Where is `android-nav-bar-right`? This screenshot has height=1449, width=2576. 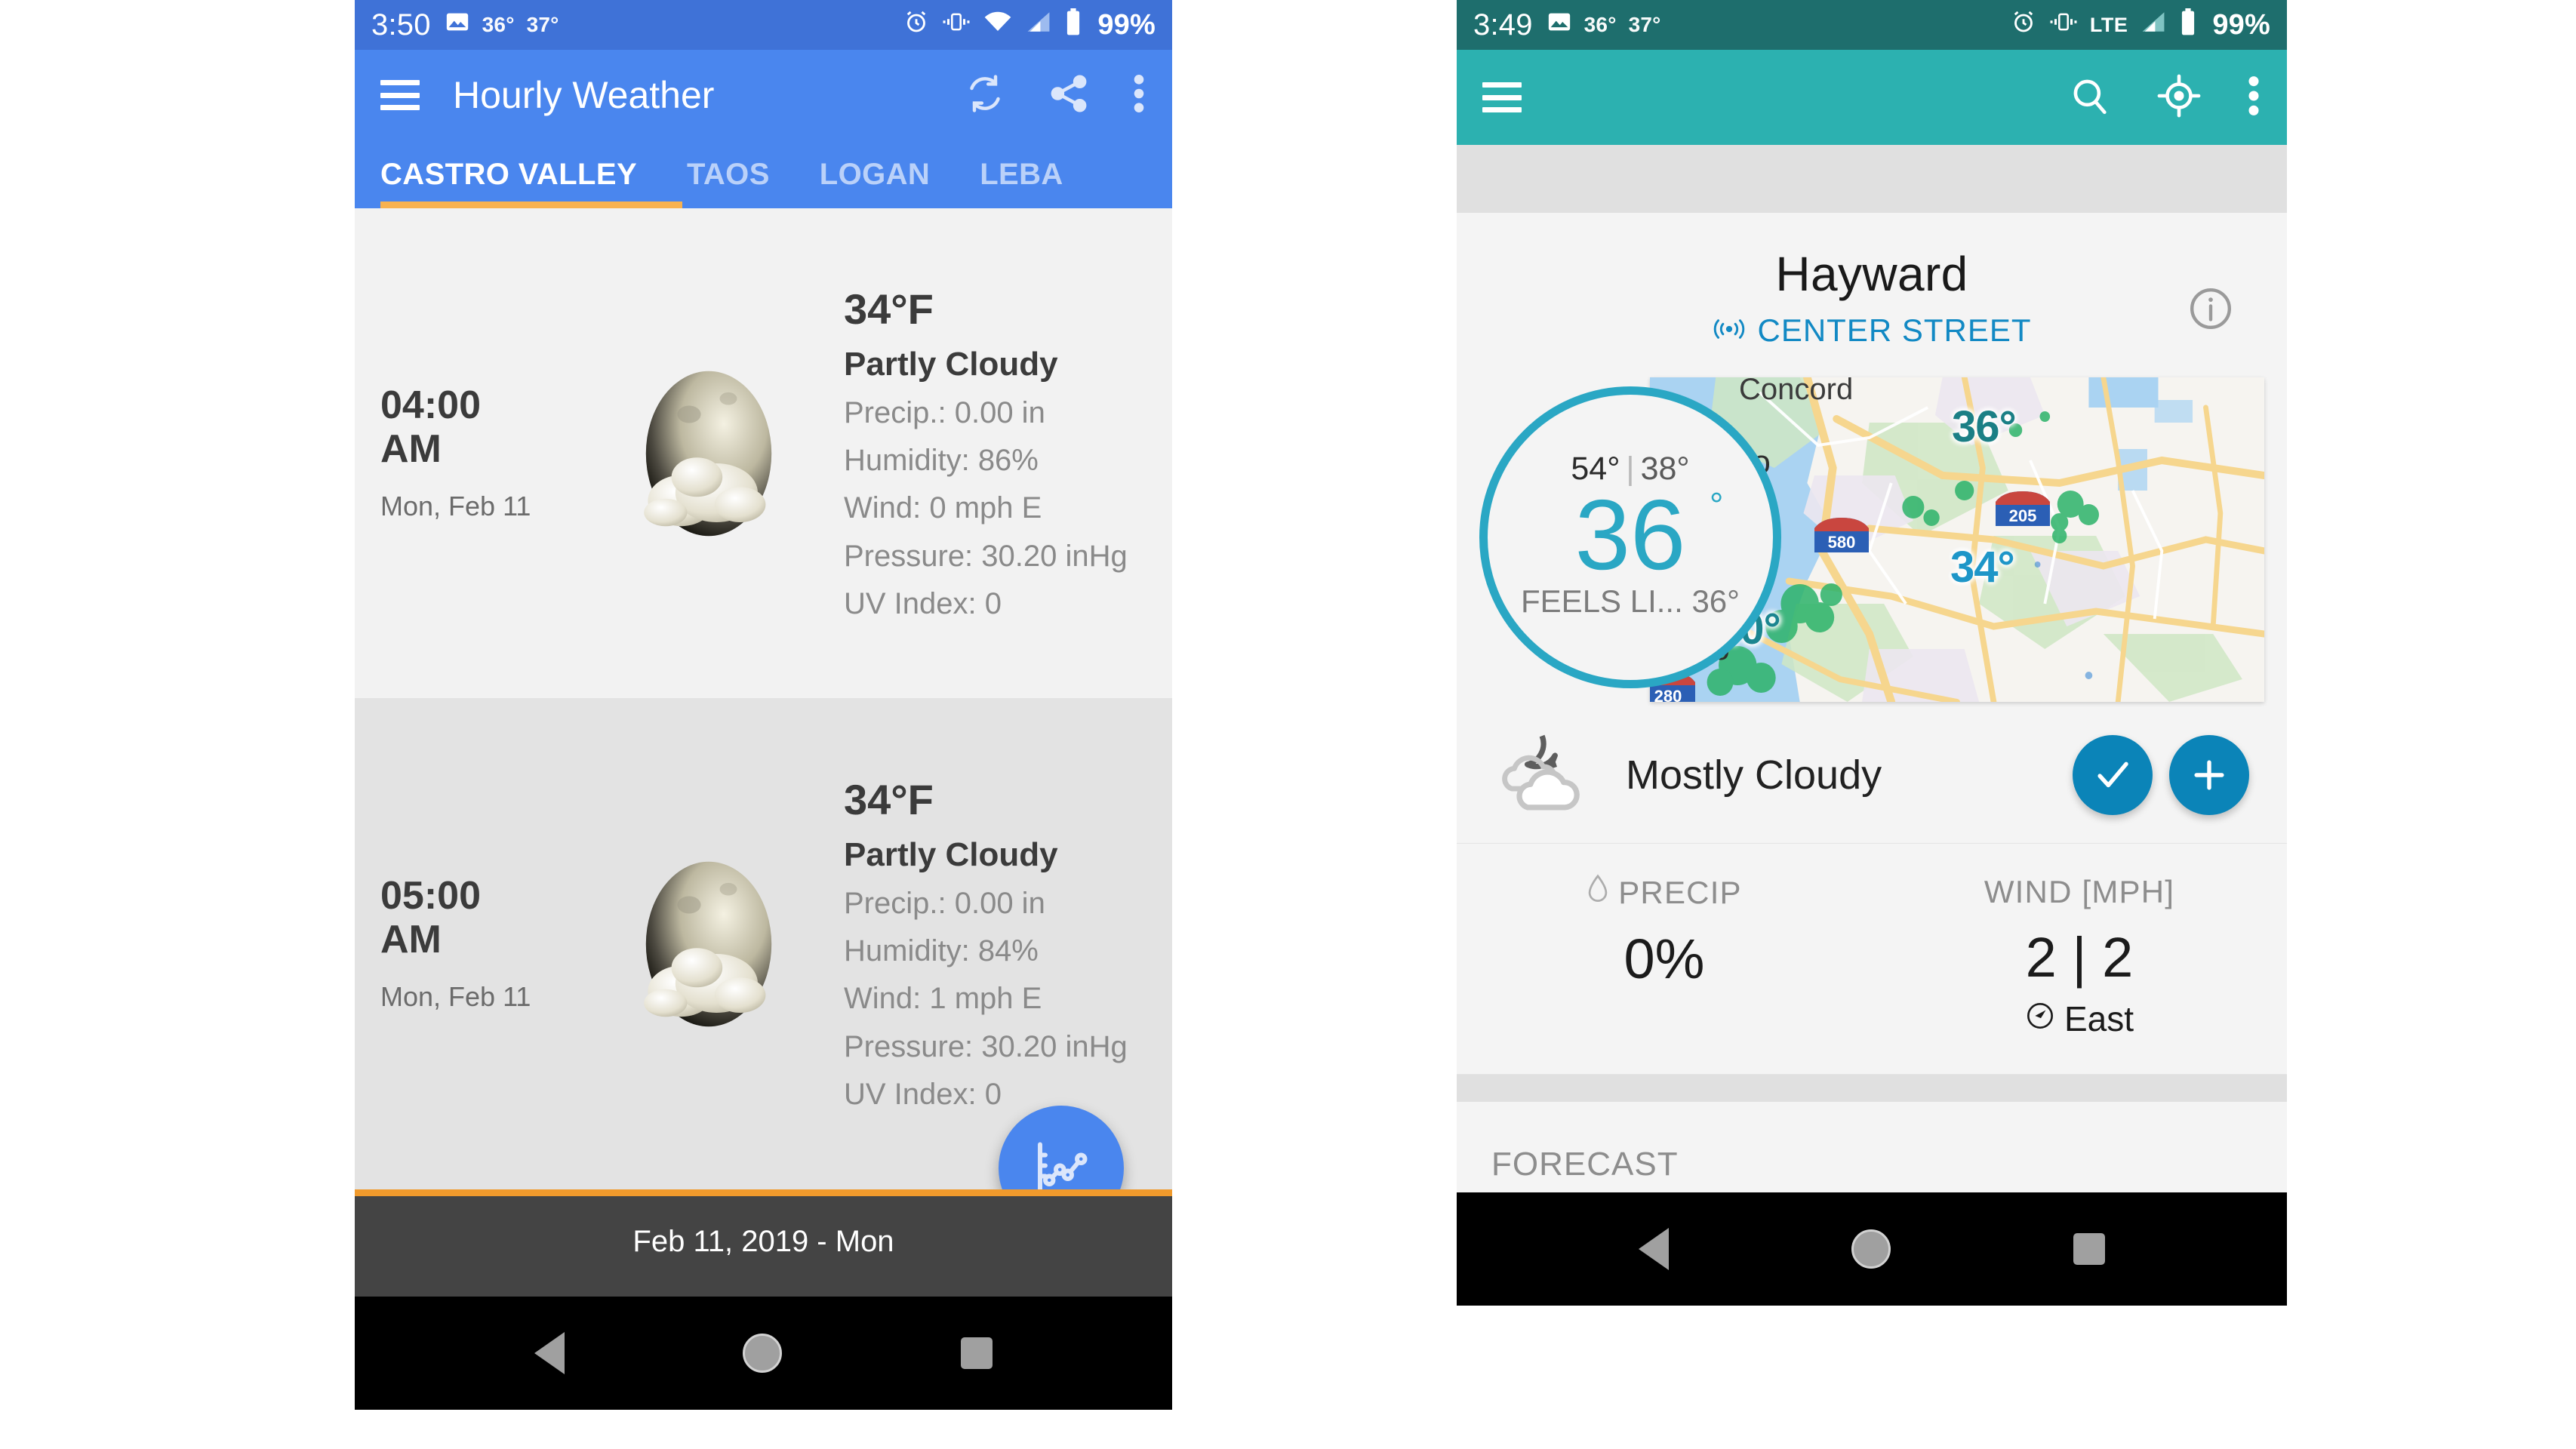 android-nav-bar-right is located at coordinates (1872, 1249).